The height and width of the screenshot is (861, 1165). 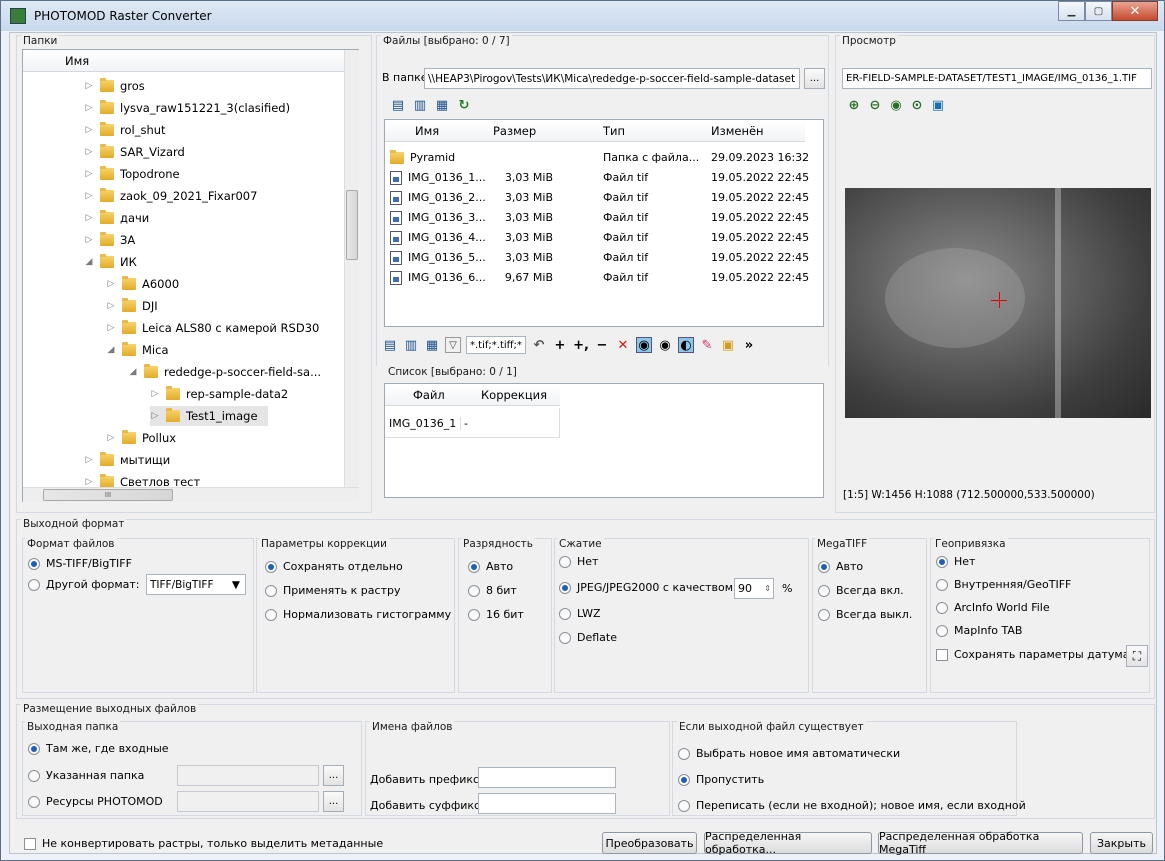 I want to click on tree-item: ▷ дачи, so click(x=116, y=218).